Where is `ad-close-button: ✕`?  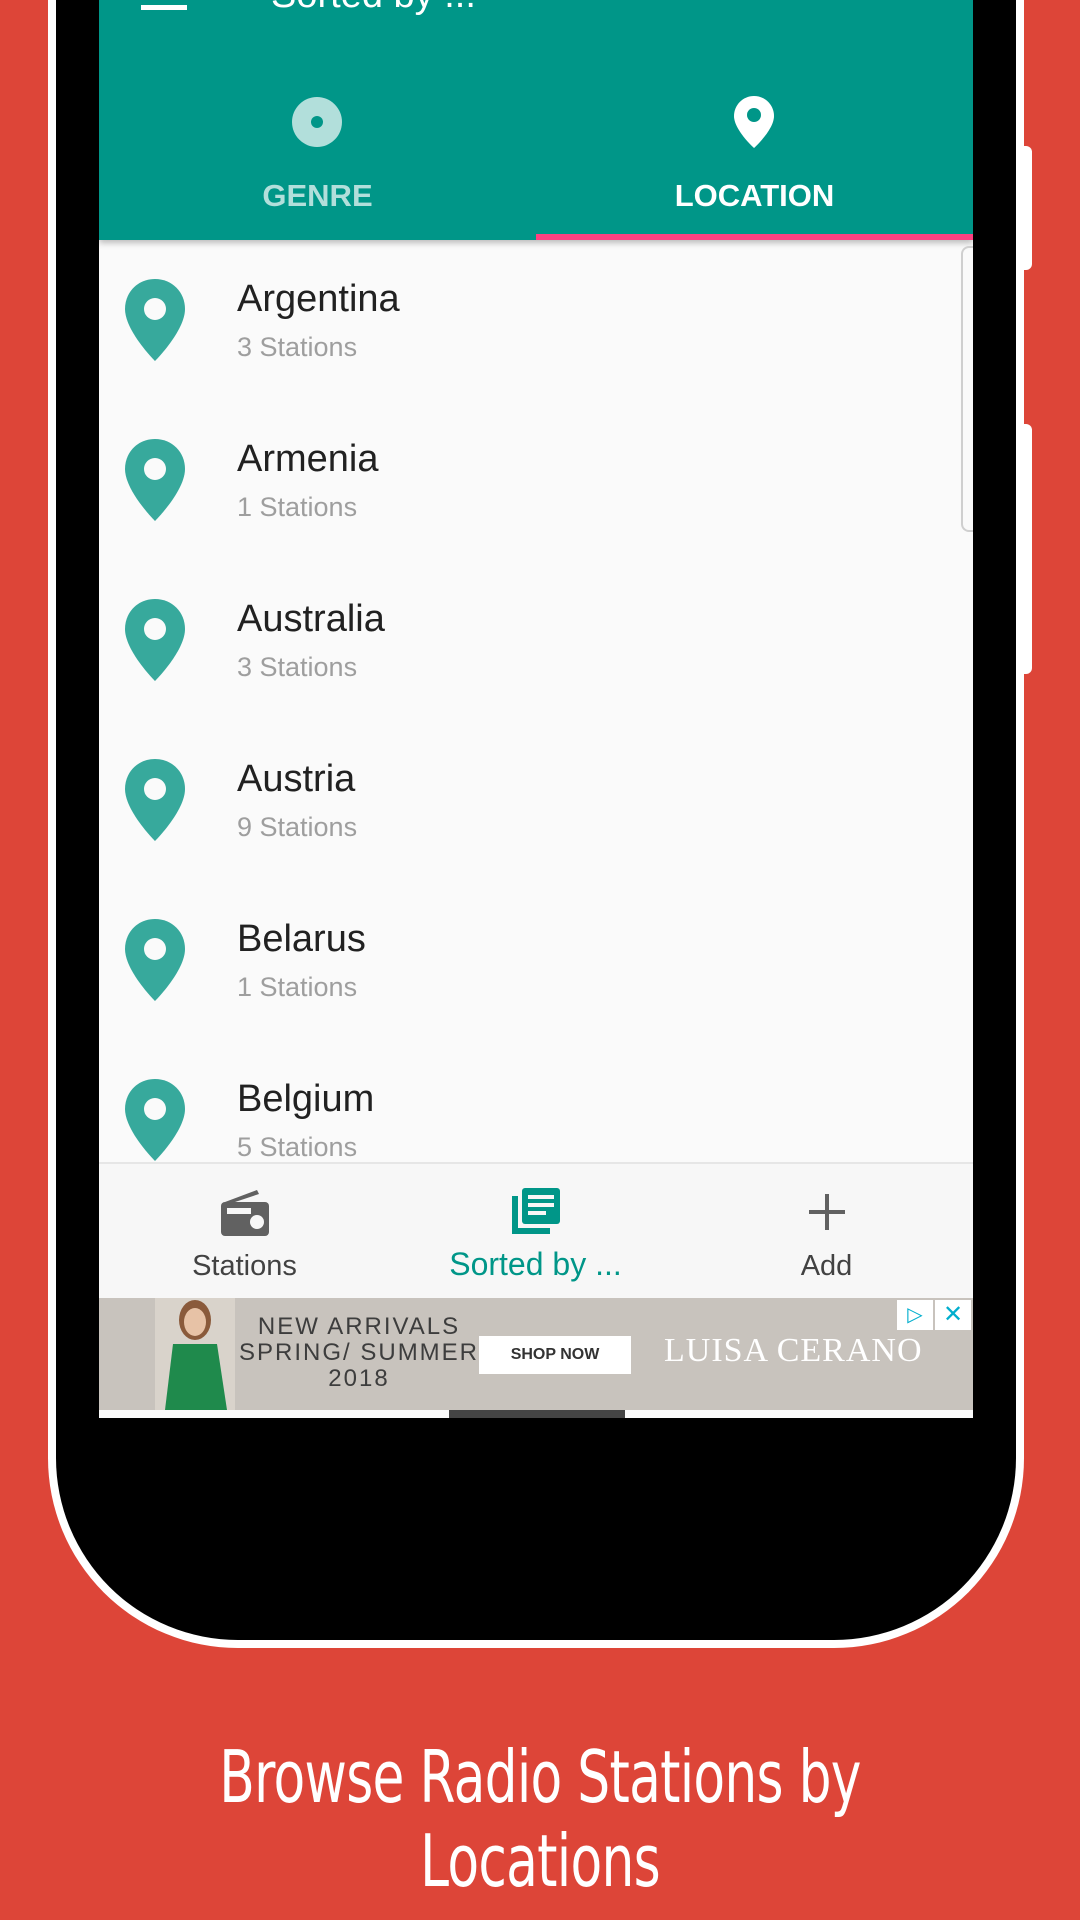 ad-close-button: ✕ is located at coordinates (953, 1315).